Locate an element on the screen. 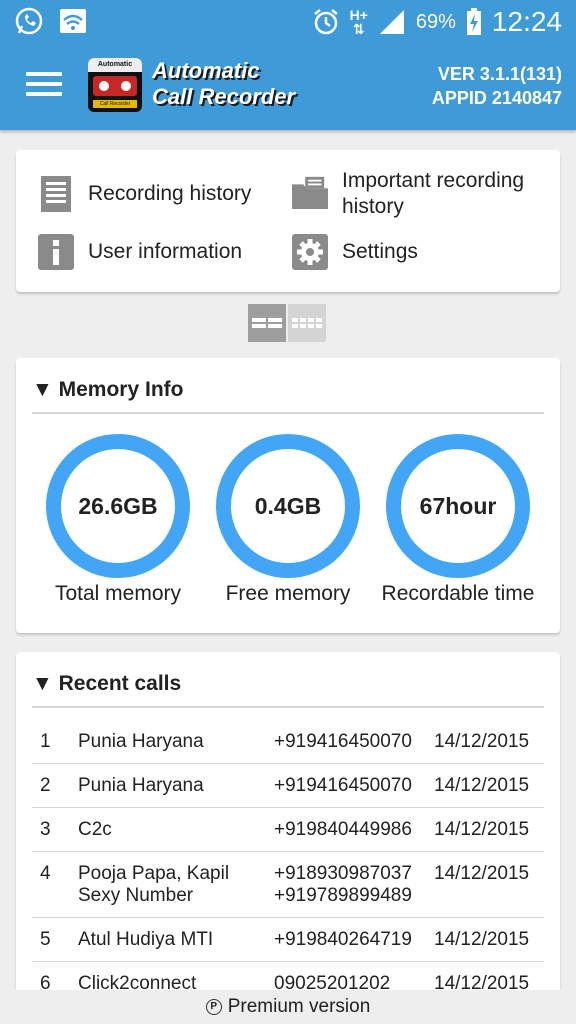 This screenshot has height=1024, width=576. four-column-layout-icon is located at coordinates (307, 323).